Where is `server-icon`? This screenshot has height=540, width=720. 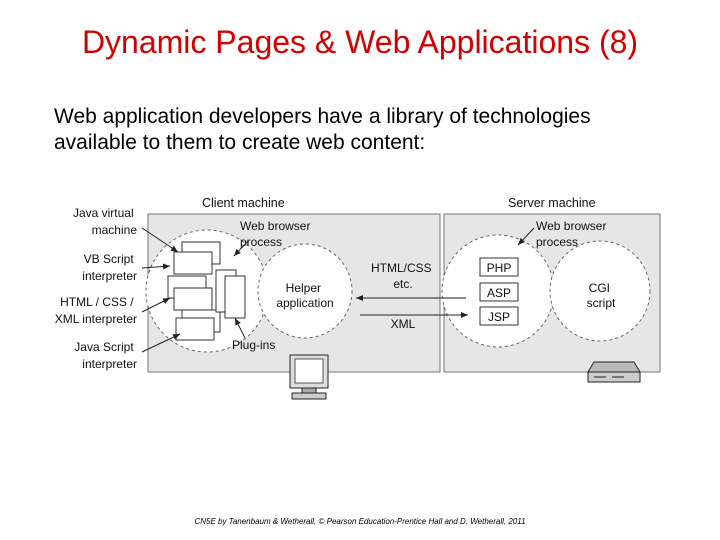
server-icon is located at coordinates (614, 372).